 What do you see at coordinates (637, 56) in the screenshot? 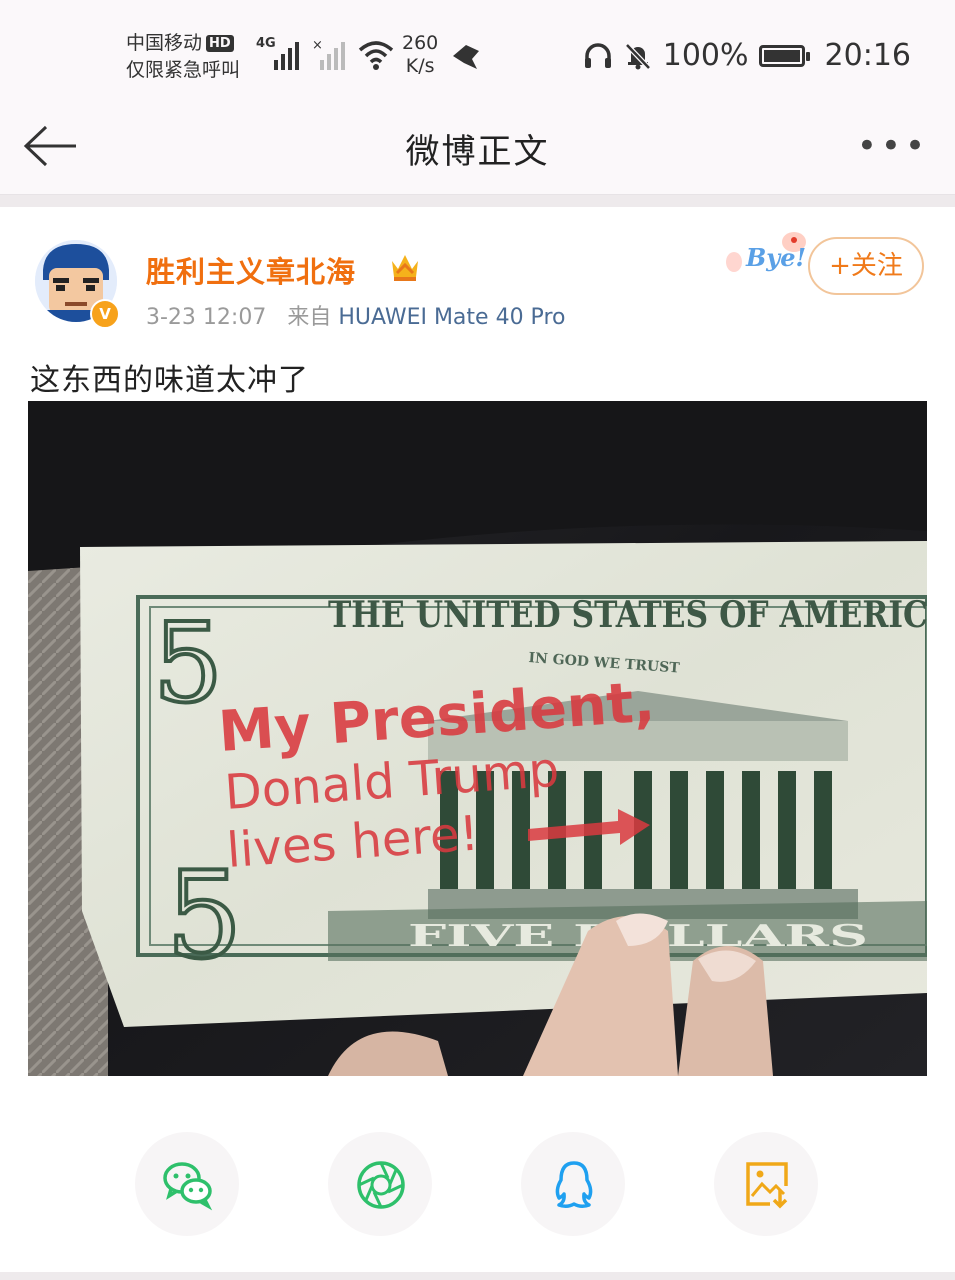
I see `mute-bell-icon` at bounding box center [637, 56].